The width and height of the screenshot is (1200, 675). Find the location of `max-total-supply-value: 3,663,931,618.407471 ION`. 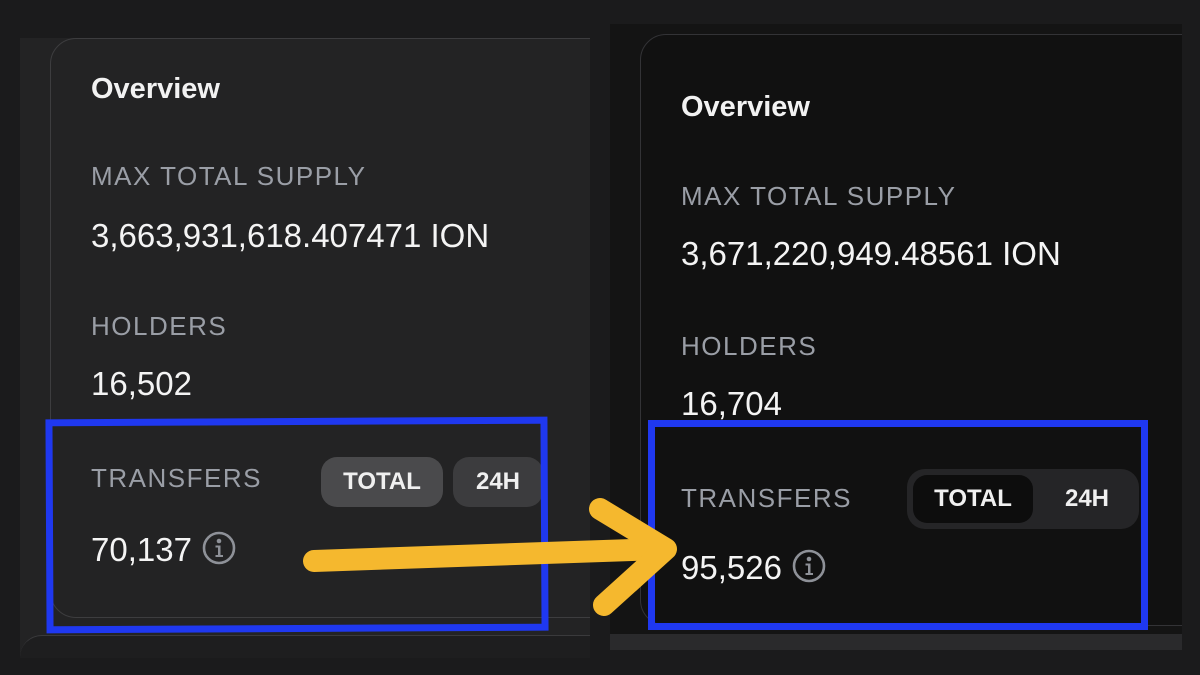

max-total-supply-value: 3,663,931,618.407471 ION is located at coordinates (290, 235).